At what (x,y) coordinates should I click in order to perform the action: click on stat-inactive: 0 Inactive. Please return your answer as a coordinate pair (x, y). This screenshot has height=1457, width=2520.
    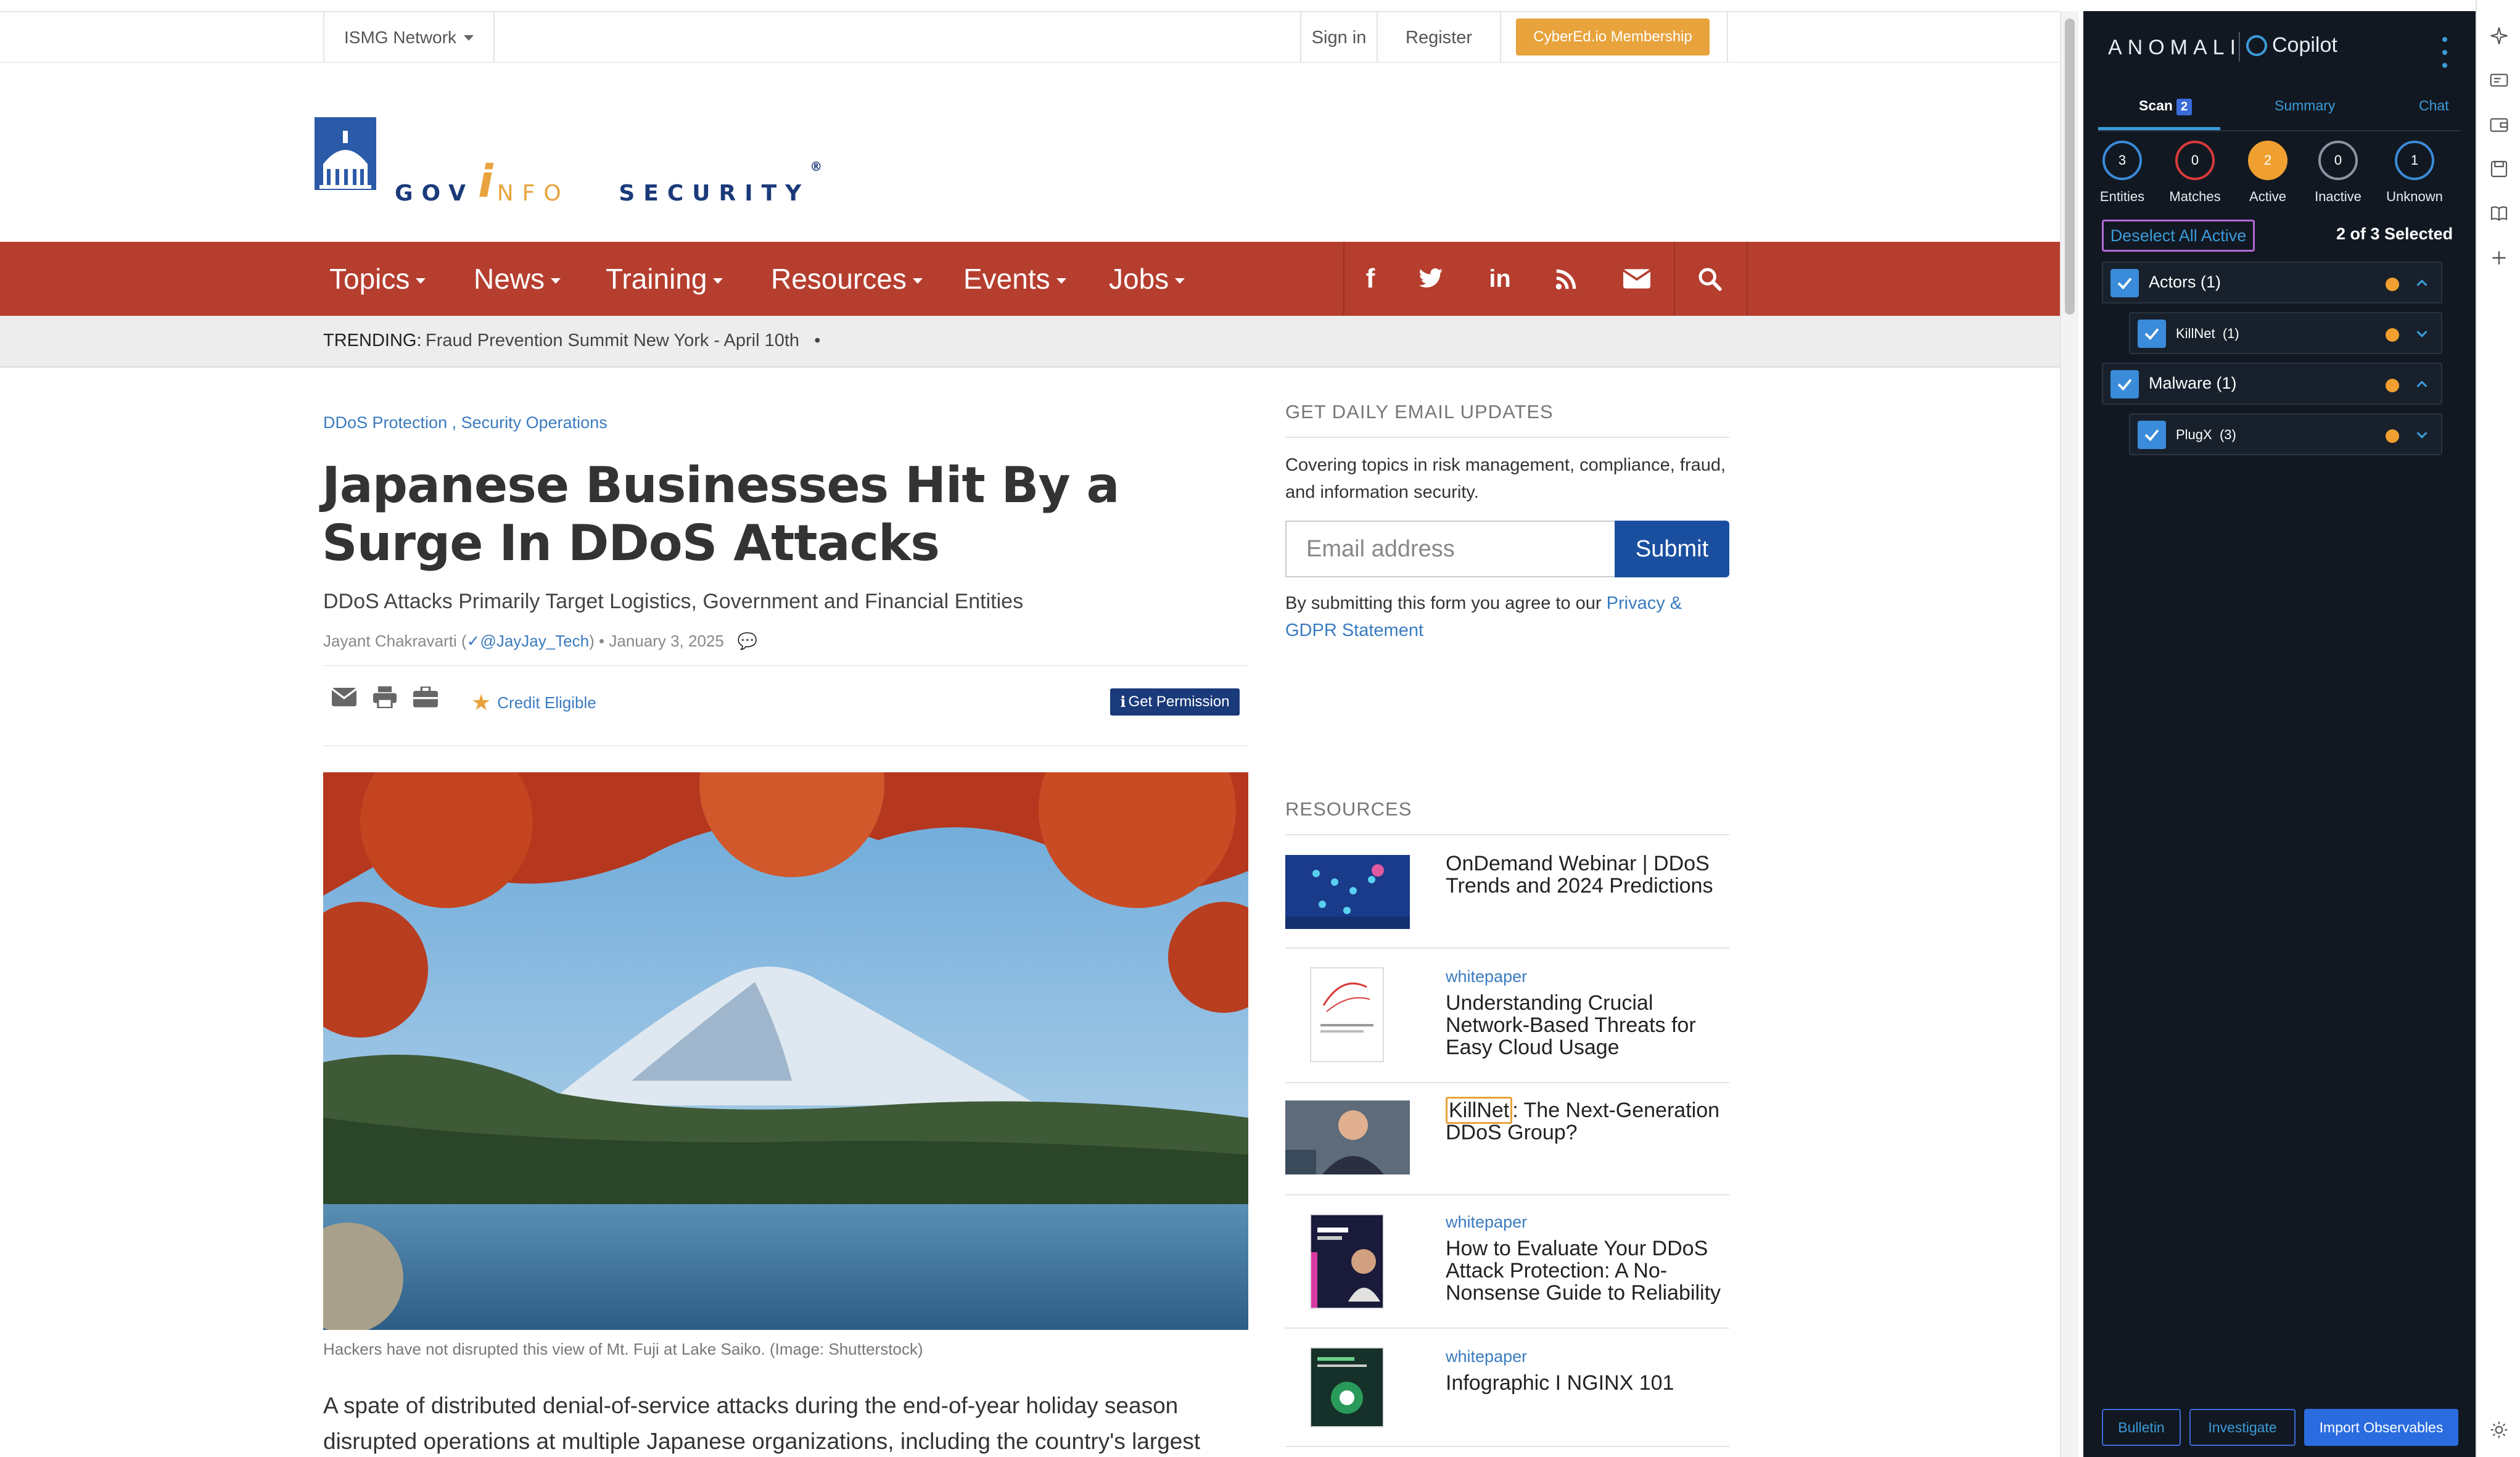
    Looking at the image, I should click on (2338, 173).